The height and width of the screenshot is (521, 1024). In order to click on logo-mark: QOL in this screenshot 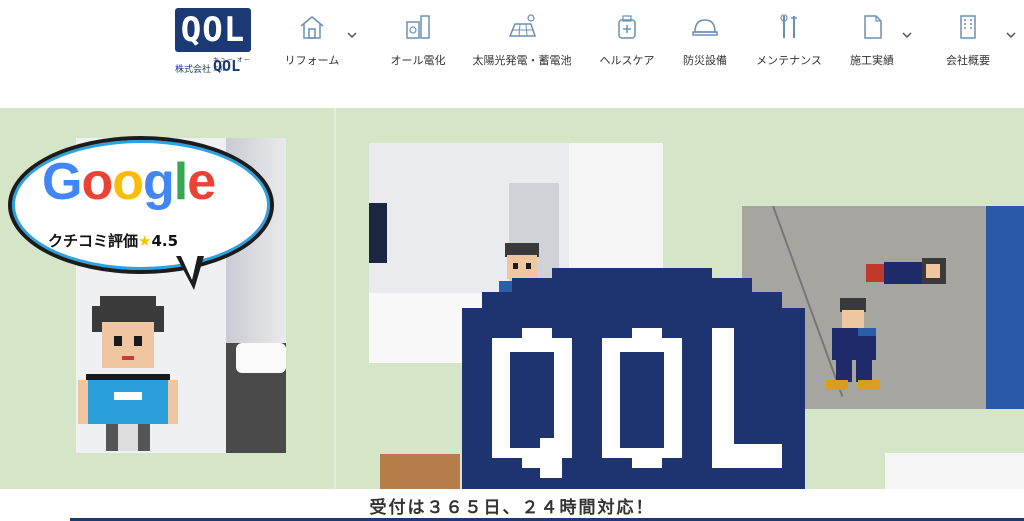, I will do `click(213, 30)`.